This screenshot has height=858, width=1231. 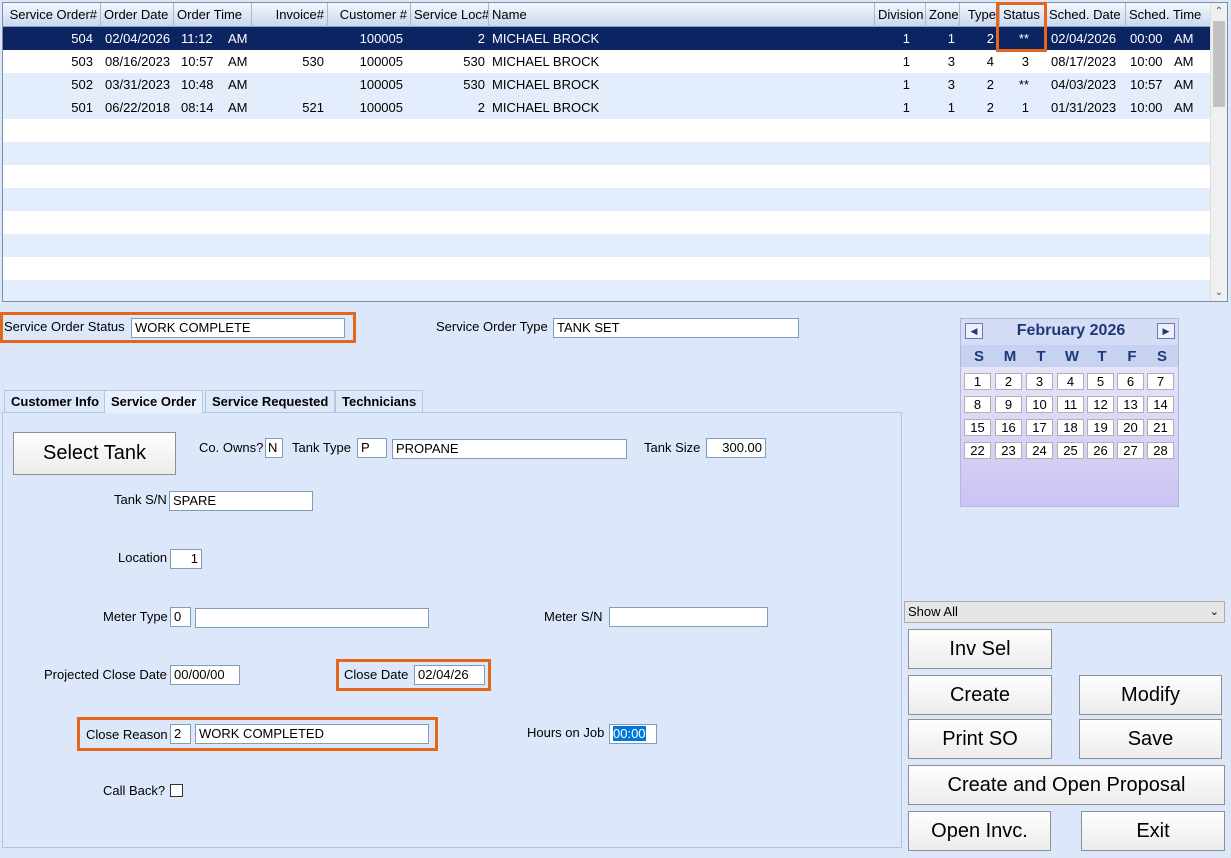 I want to click on col-sched-time: Sched. Time, so click(x=1168, y=15).